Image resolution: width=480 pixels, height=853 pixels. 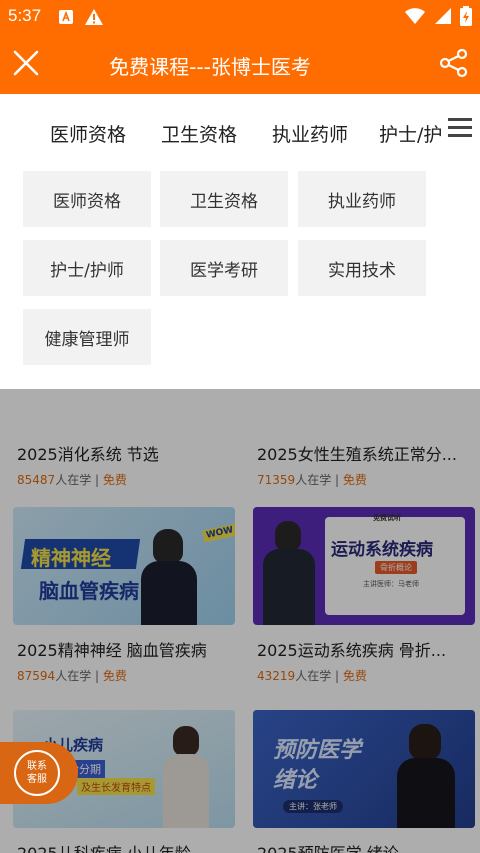 I want to click on warning-icon, so click(x=94, y=17).